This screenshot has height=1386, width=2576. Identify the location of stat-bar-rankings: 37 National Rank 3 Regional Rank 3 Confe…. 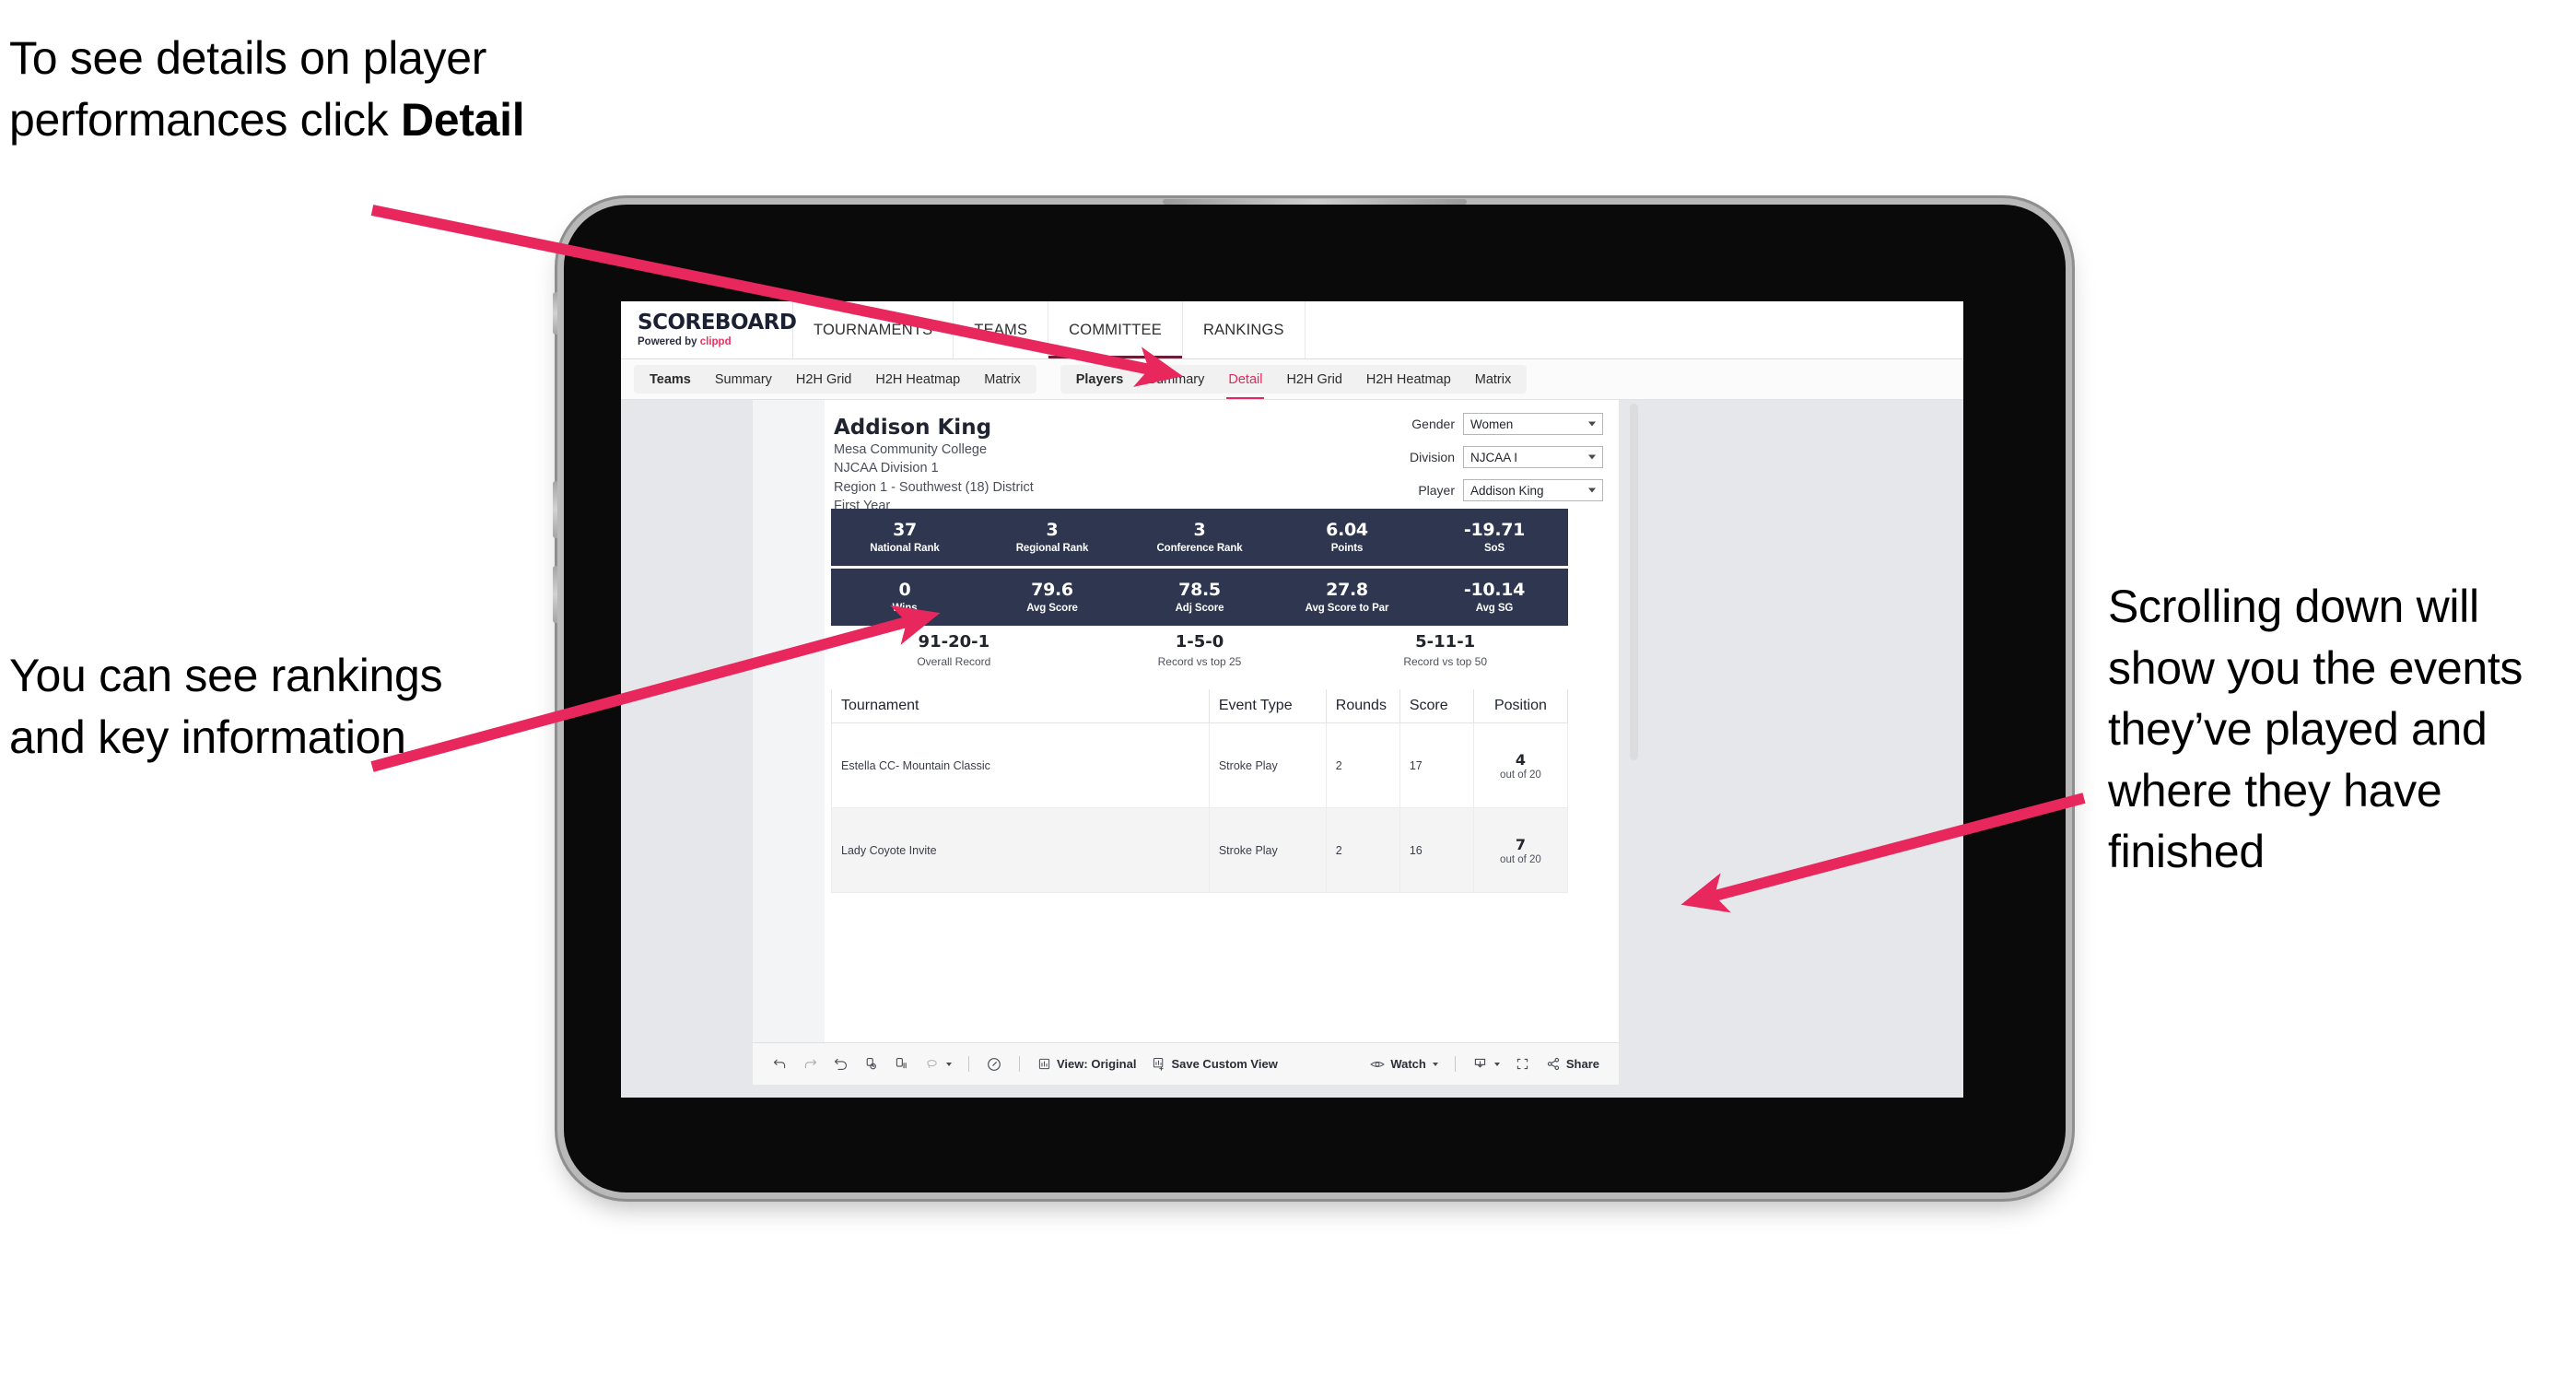
(1199, 537).